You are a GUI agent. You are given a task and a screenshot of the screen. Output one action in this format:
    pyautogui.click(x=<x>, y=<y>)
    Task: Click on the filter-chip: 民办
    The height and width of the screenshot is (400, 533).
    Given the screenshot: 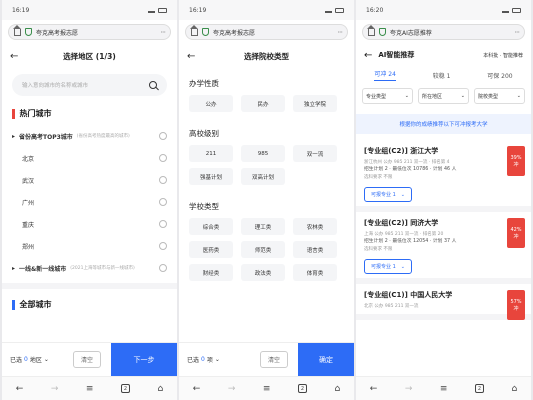 What is the action you would take?
    pyautogui.click(x=263, y=103)
    